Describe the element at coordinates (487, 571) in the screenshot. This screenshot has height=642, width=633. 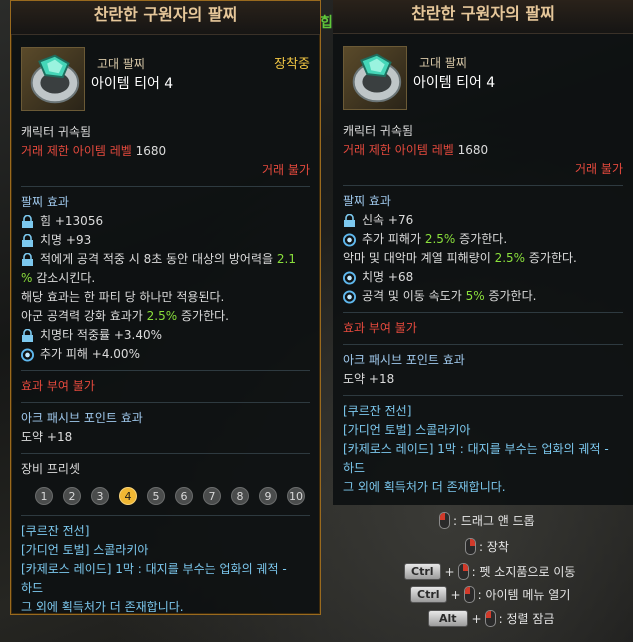
I see `hint-pet-move: Ctrl + : 펫 소지품으로 이동` at that location.